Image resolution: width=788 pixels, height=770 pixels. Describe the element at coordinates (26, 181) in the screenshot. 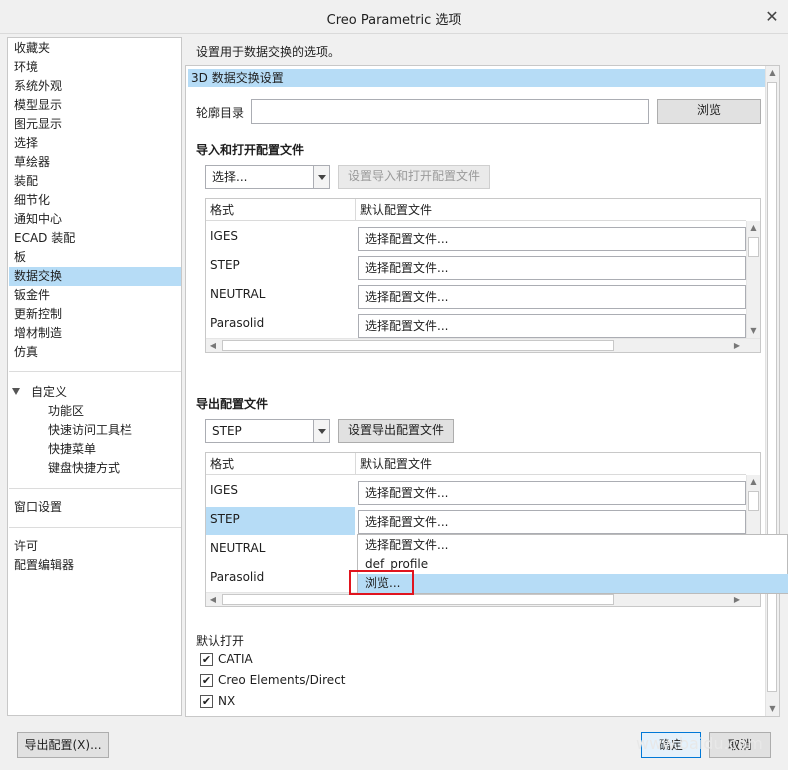

I see `sidebar-item-assembly: 装配` at that location.